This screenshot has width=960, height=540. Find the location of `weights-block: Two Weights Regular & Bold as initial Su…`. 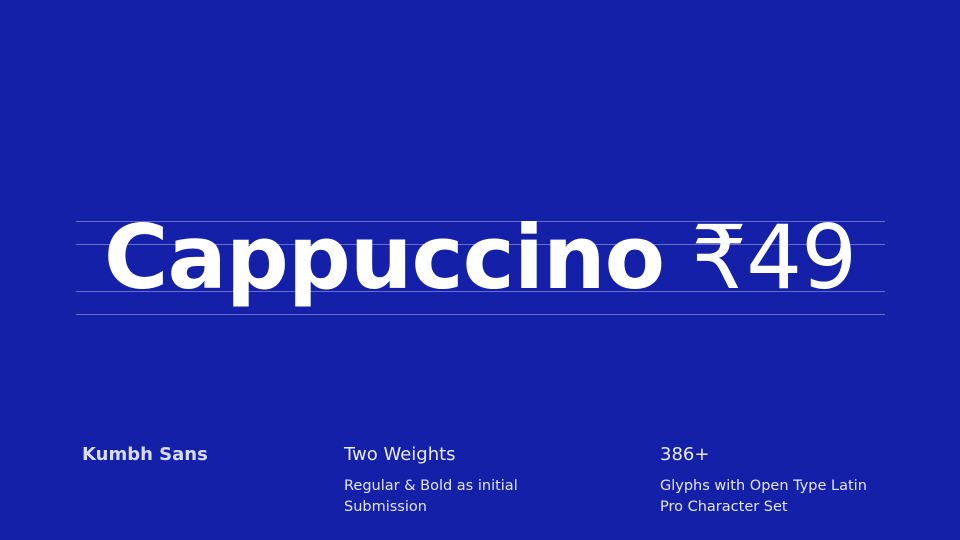

weights-block: Two Weights Regular & Bold as initial Su… is located at coordinates (474, 479).